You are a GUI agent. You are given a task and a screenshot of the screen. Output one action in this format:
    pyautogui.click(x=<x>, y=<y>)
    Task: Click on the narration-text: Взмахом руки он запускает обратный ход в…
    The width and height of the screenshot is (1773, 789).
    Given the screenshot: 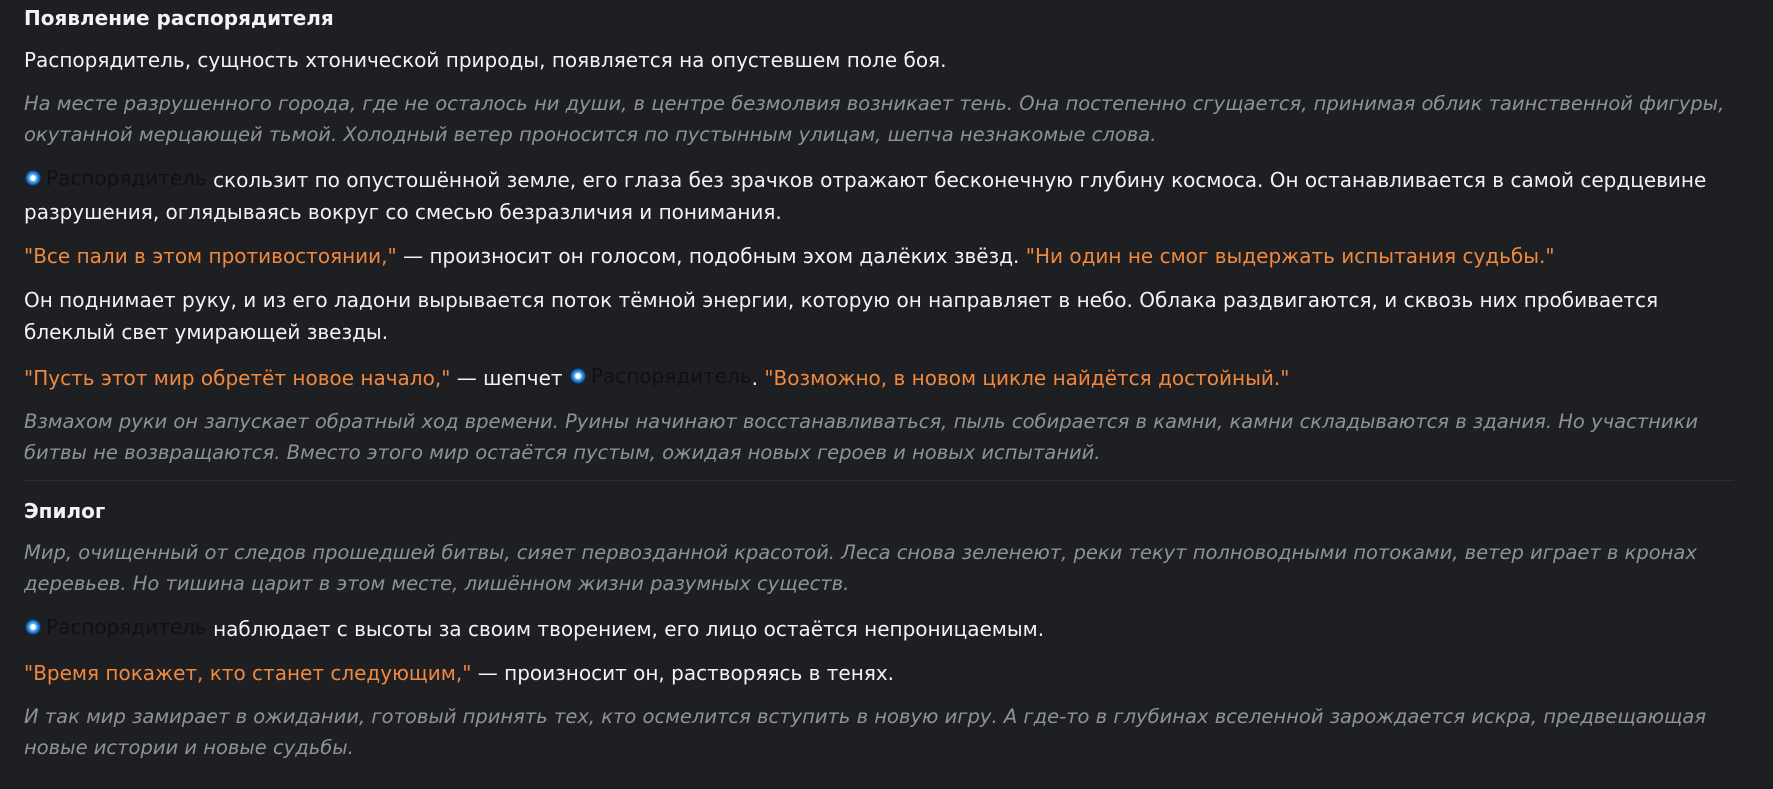 What is the action you would take?
    pyautogui.click(x=861, y=437)
    